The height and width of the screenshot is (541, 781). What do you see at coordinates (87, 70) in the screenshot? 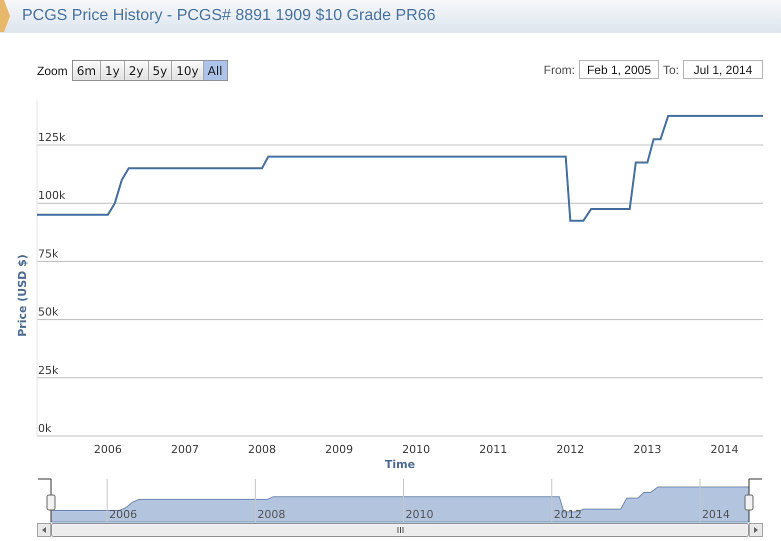
I see `zoom-button: 6m` at bounding box center [87, 70].